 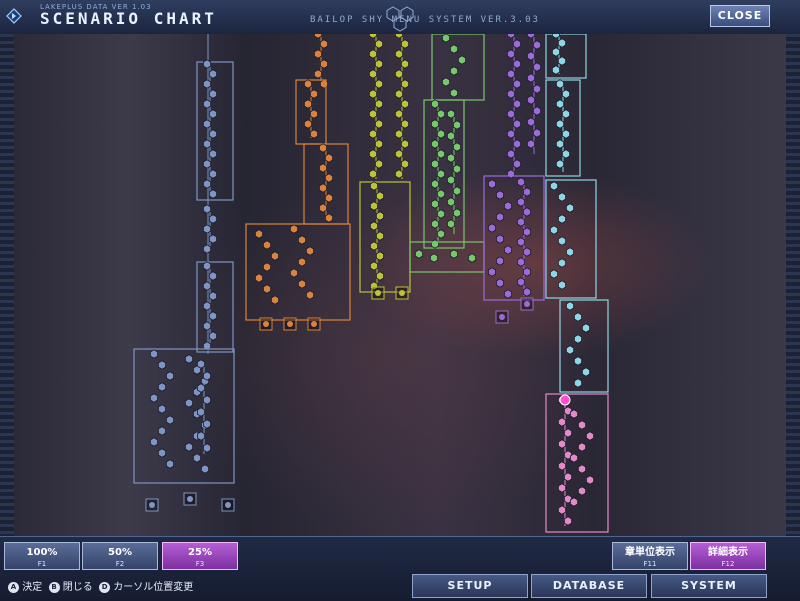 What do you see at coordinates (470, 586) in the screenshot?
I see `setup-button: SETUP` at bounding box center [470, 586].